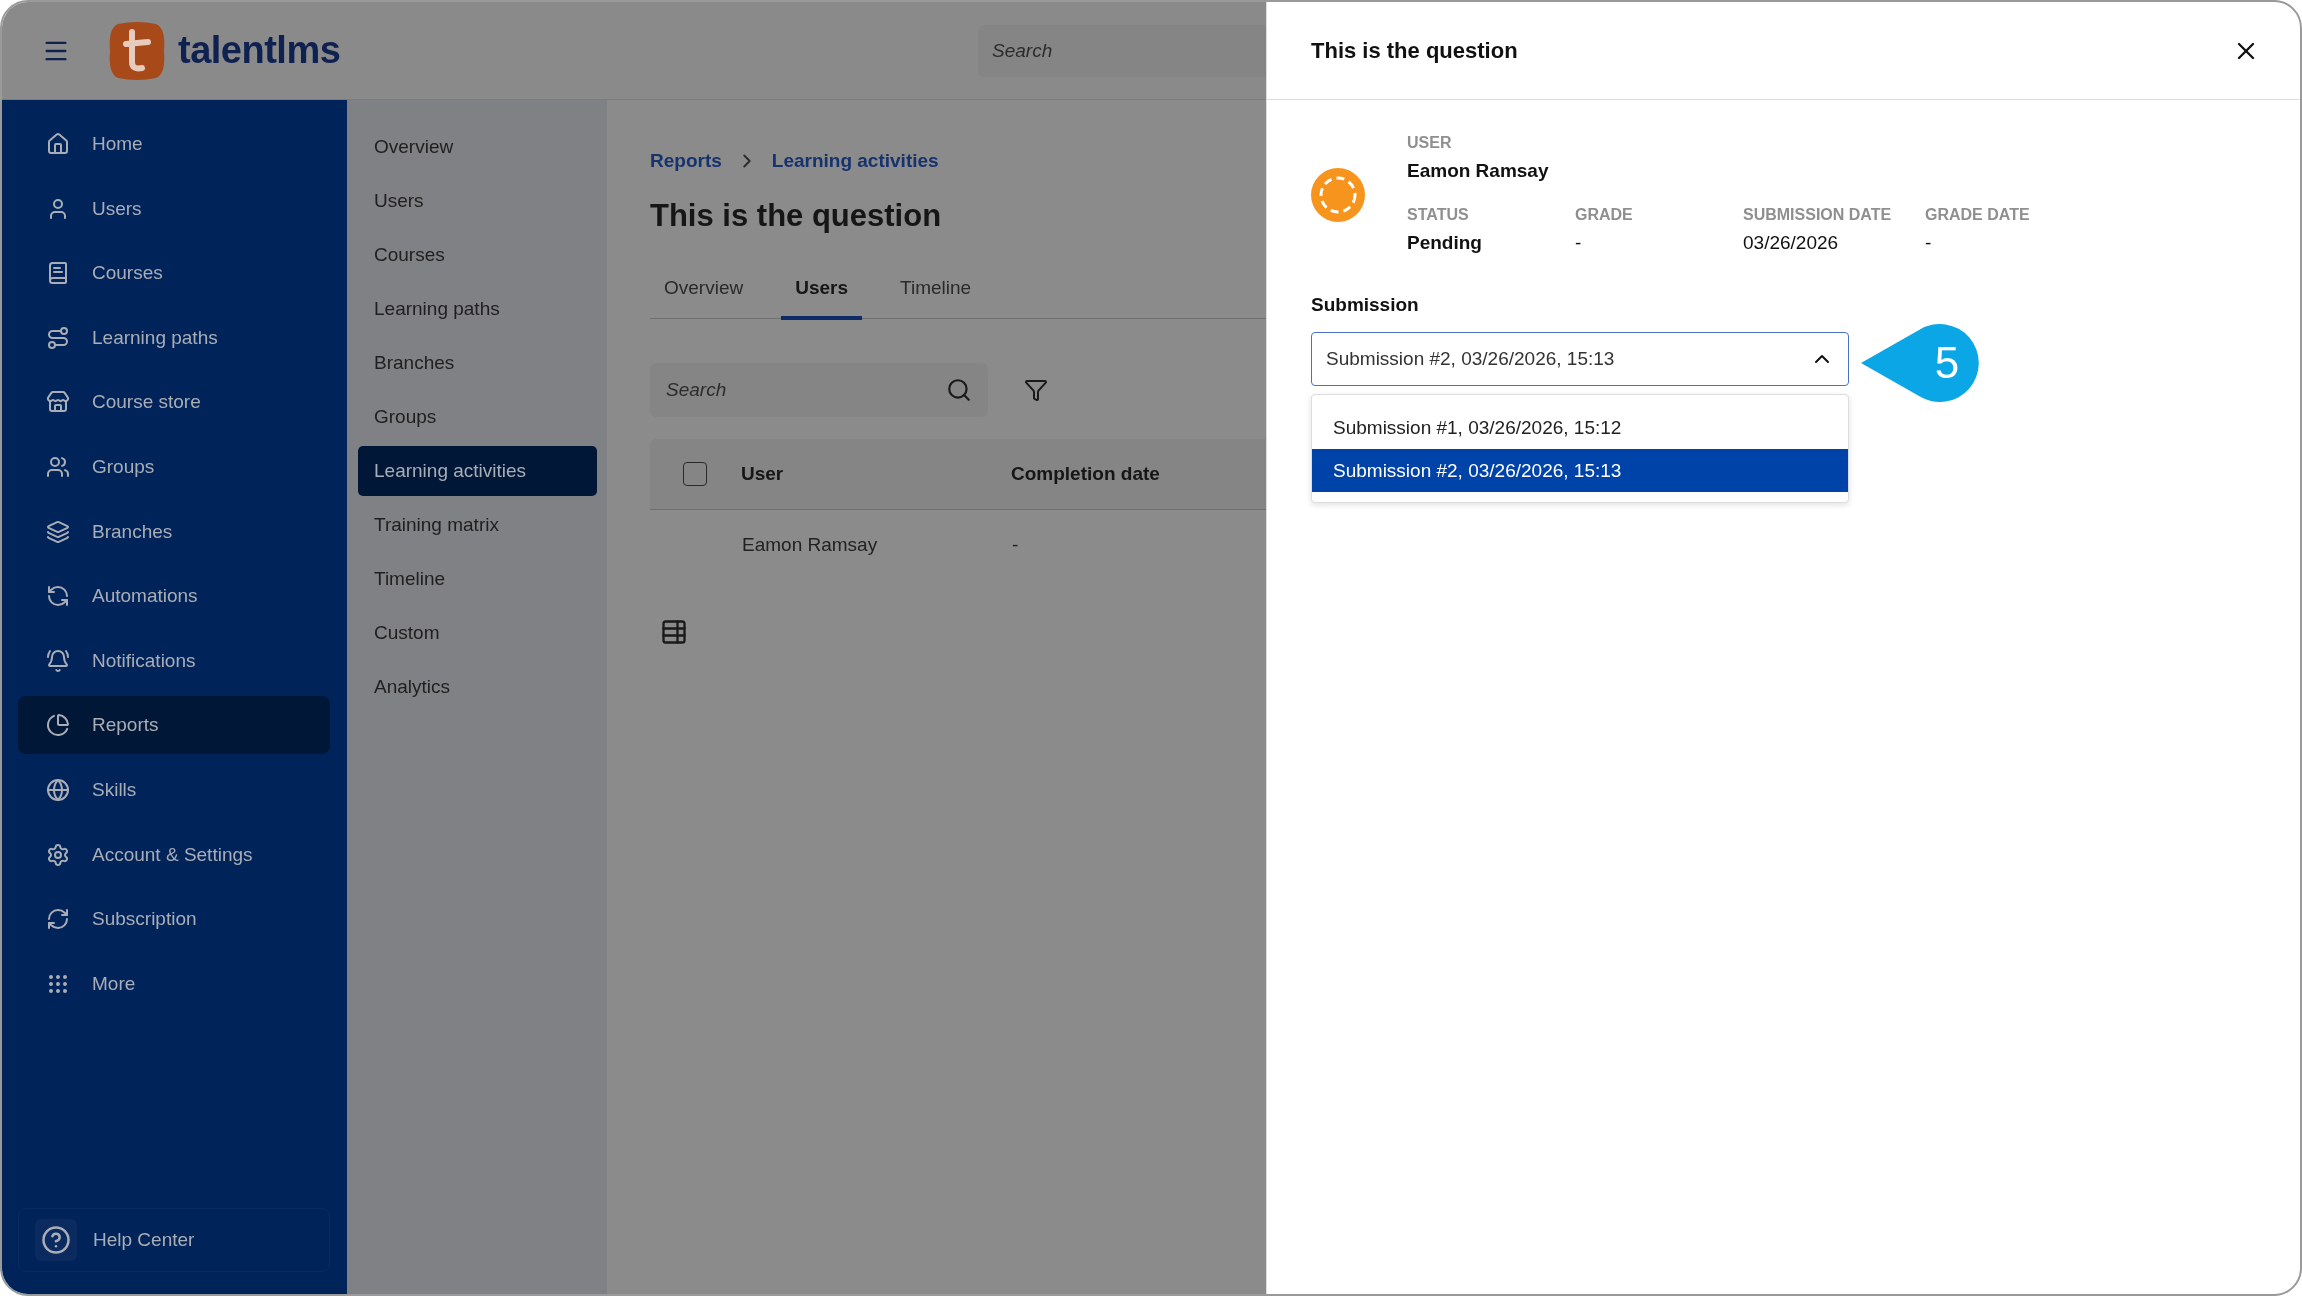 The height and width of the screenshot is (1296, 2302). Describe the element at coordinates (174, 144) in the screenshot. I see `sidebar-item: Home` at that location.